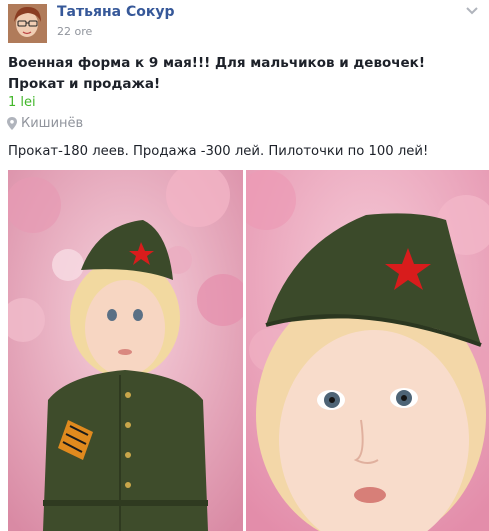  Describe the element at coordinates (74, 31) in the screenshot. I see `post-time: 22 ore` at that location.